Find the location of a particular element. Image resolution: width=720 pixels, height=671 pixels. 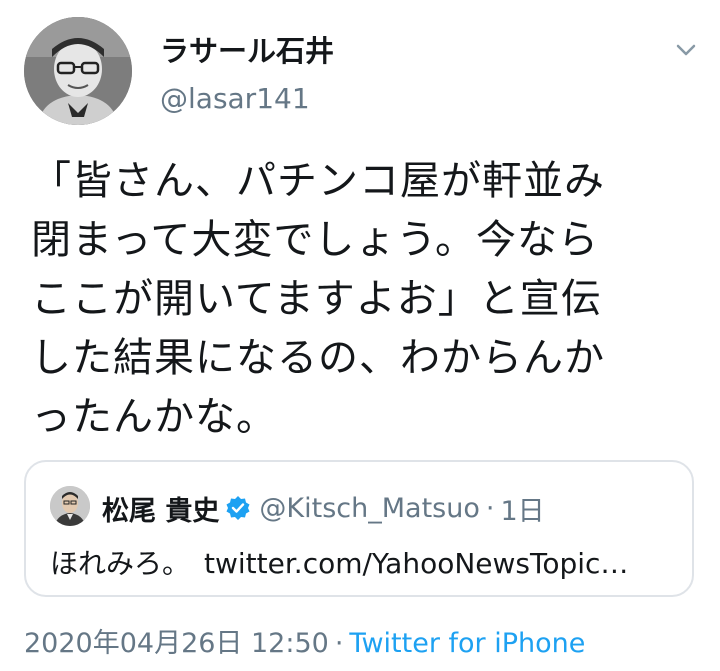

quoted-avatar-image is located at coordinates (70, 506).